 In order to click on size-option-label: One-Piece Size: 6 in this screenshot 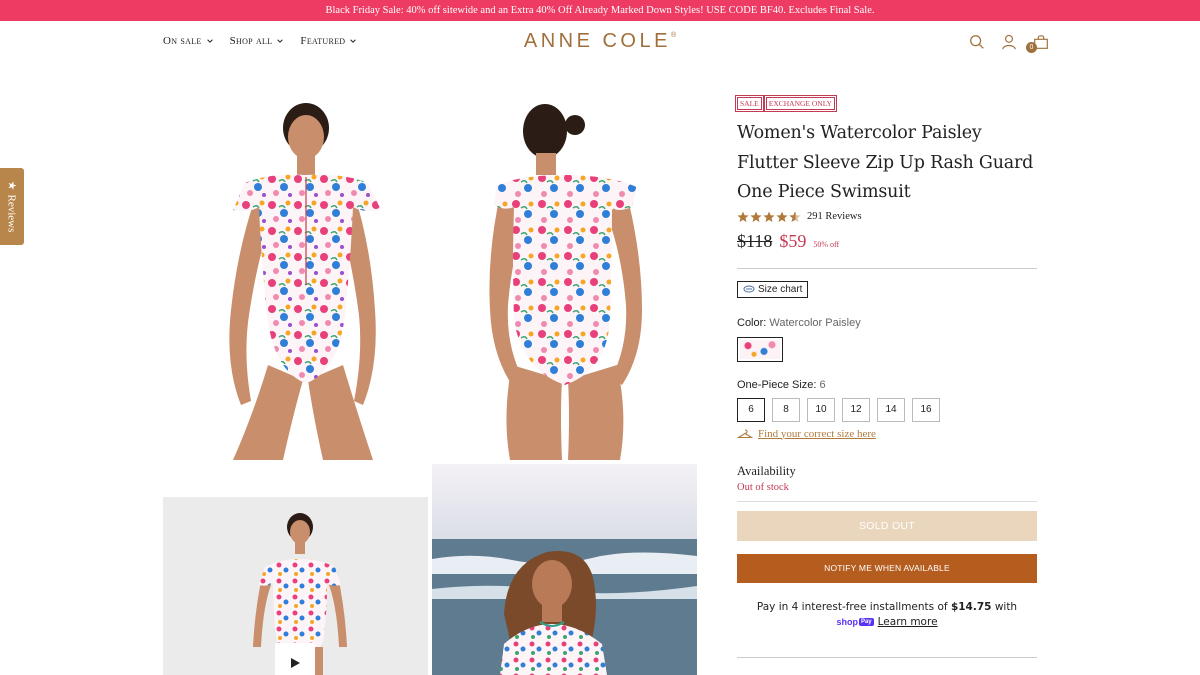, I will do `click(887, 385)`.